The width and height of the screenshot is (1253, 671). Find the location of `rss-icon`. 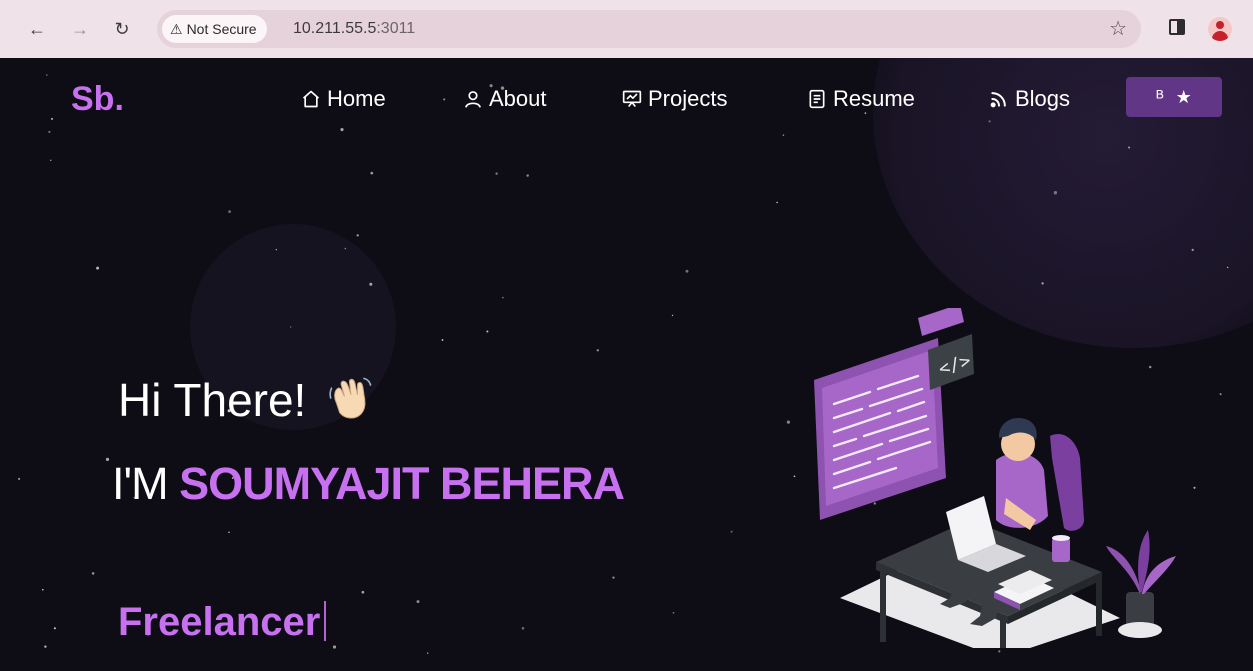

rss-icon is located at coordinates (998, 100).